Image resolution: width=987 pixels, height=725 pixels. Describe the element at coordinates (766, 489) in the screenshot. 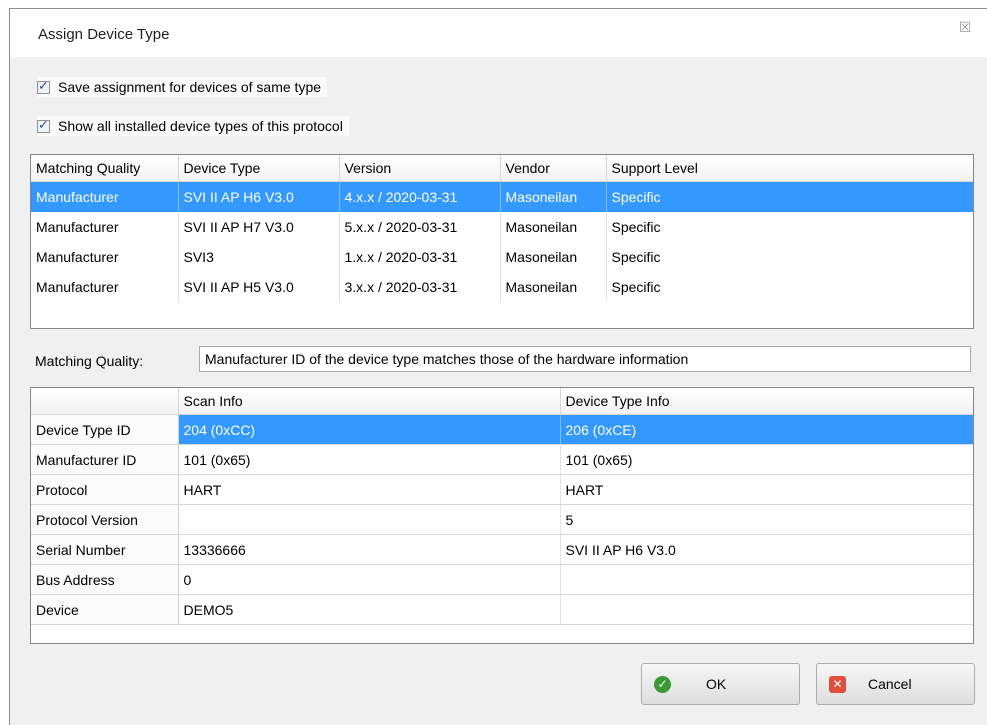

I see `cell-device-type-info: HART` at that location.